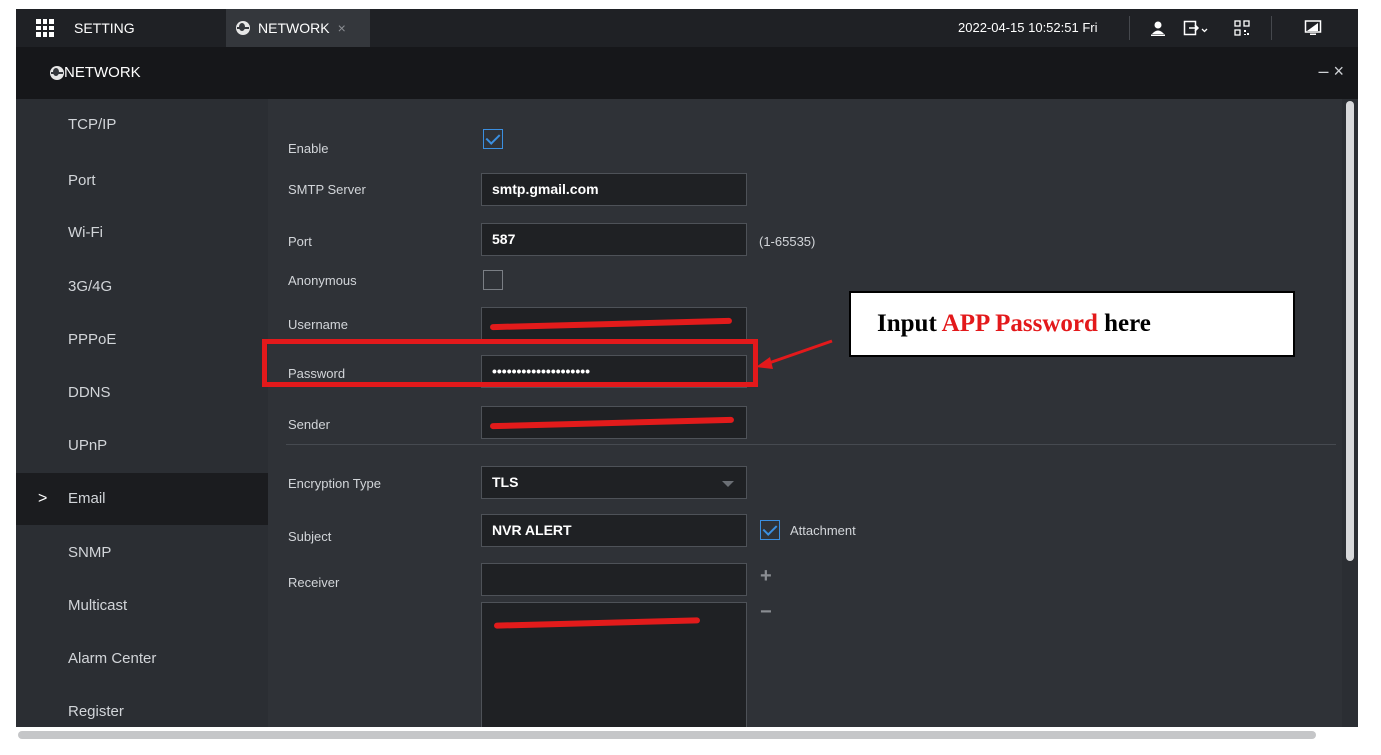  I want to click on encryption-type-label: Encryption Type, so click(334, 483).